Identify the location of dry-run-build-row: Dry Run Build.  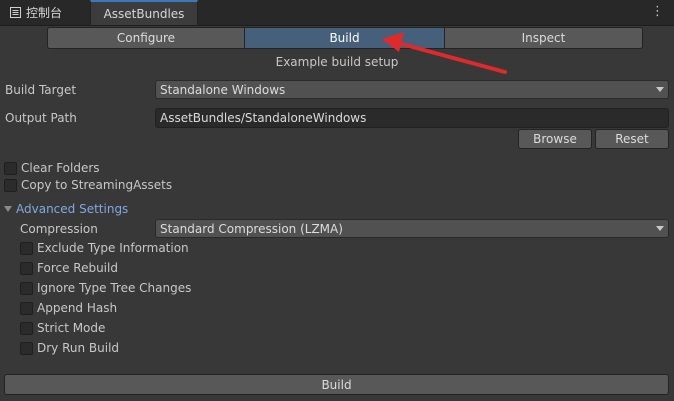
(69, 348).